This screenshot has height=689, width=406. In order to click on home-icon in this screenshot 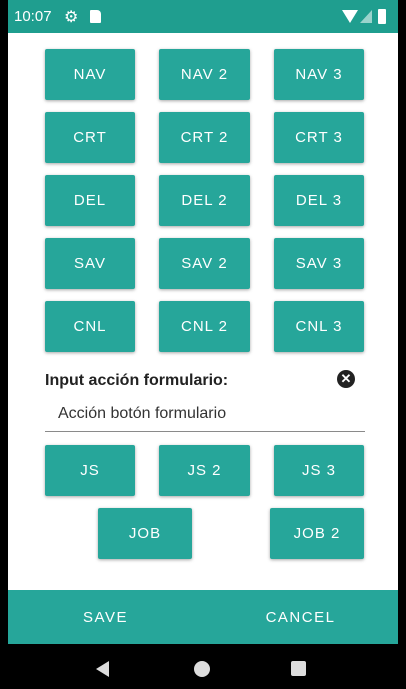, I will do `click(202, 669)`.